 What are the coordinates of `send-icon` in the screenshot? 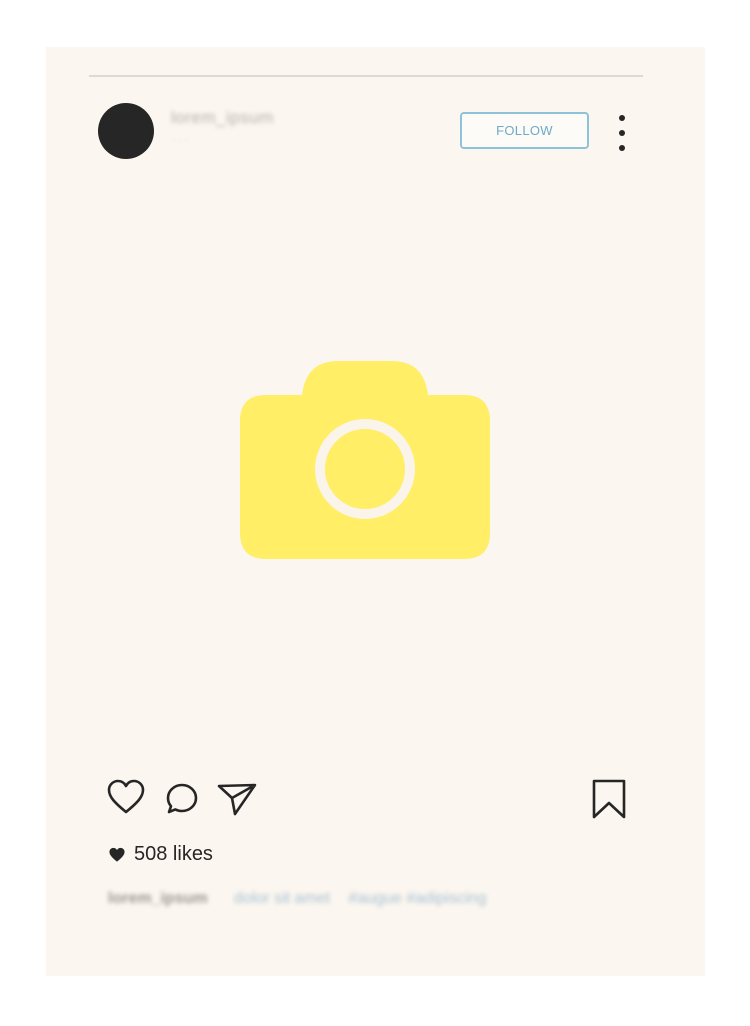 It's located at (237, 799).